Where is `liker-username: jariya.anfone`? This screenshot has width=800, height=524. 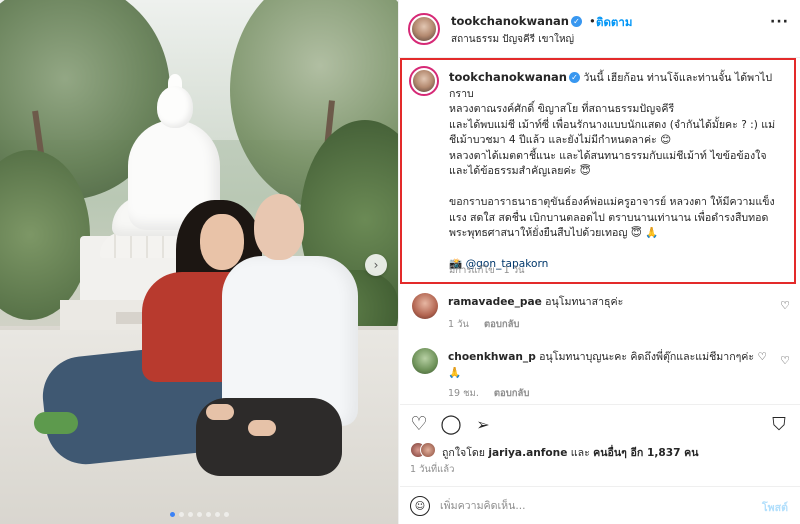
liker-username: jariya.anfone is located at coordinates (527, 453).